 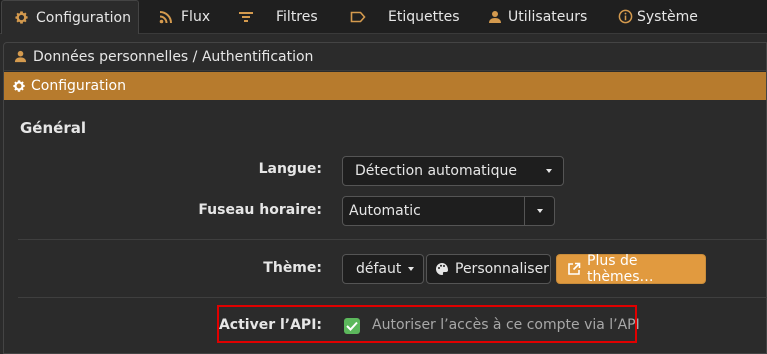 I want to click on tab-label: Système, so click(x=667, y=16).